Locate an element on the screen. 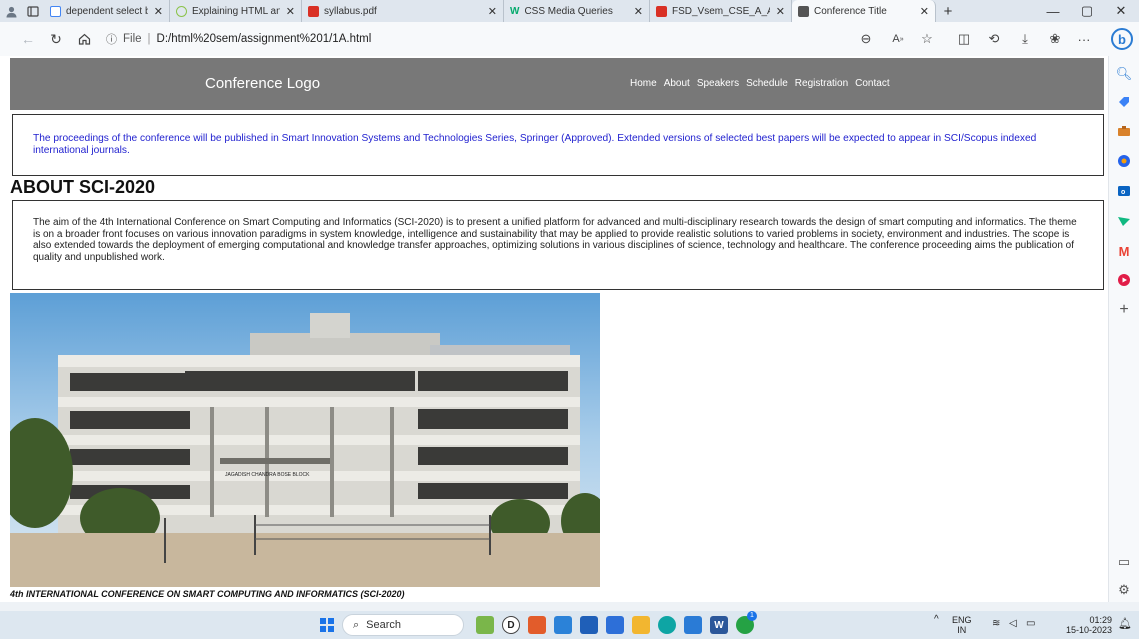  browser-tab: W CSS Media Queries ✕ is located at coordinates (577, 11).